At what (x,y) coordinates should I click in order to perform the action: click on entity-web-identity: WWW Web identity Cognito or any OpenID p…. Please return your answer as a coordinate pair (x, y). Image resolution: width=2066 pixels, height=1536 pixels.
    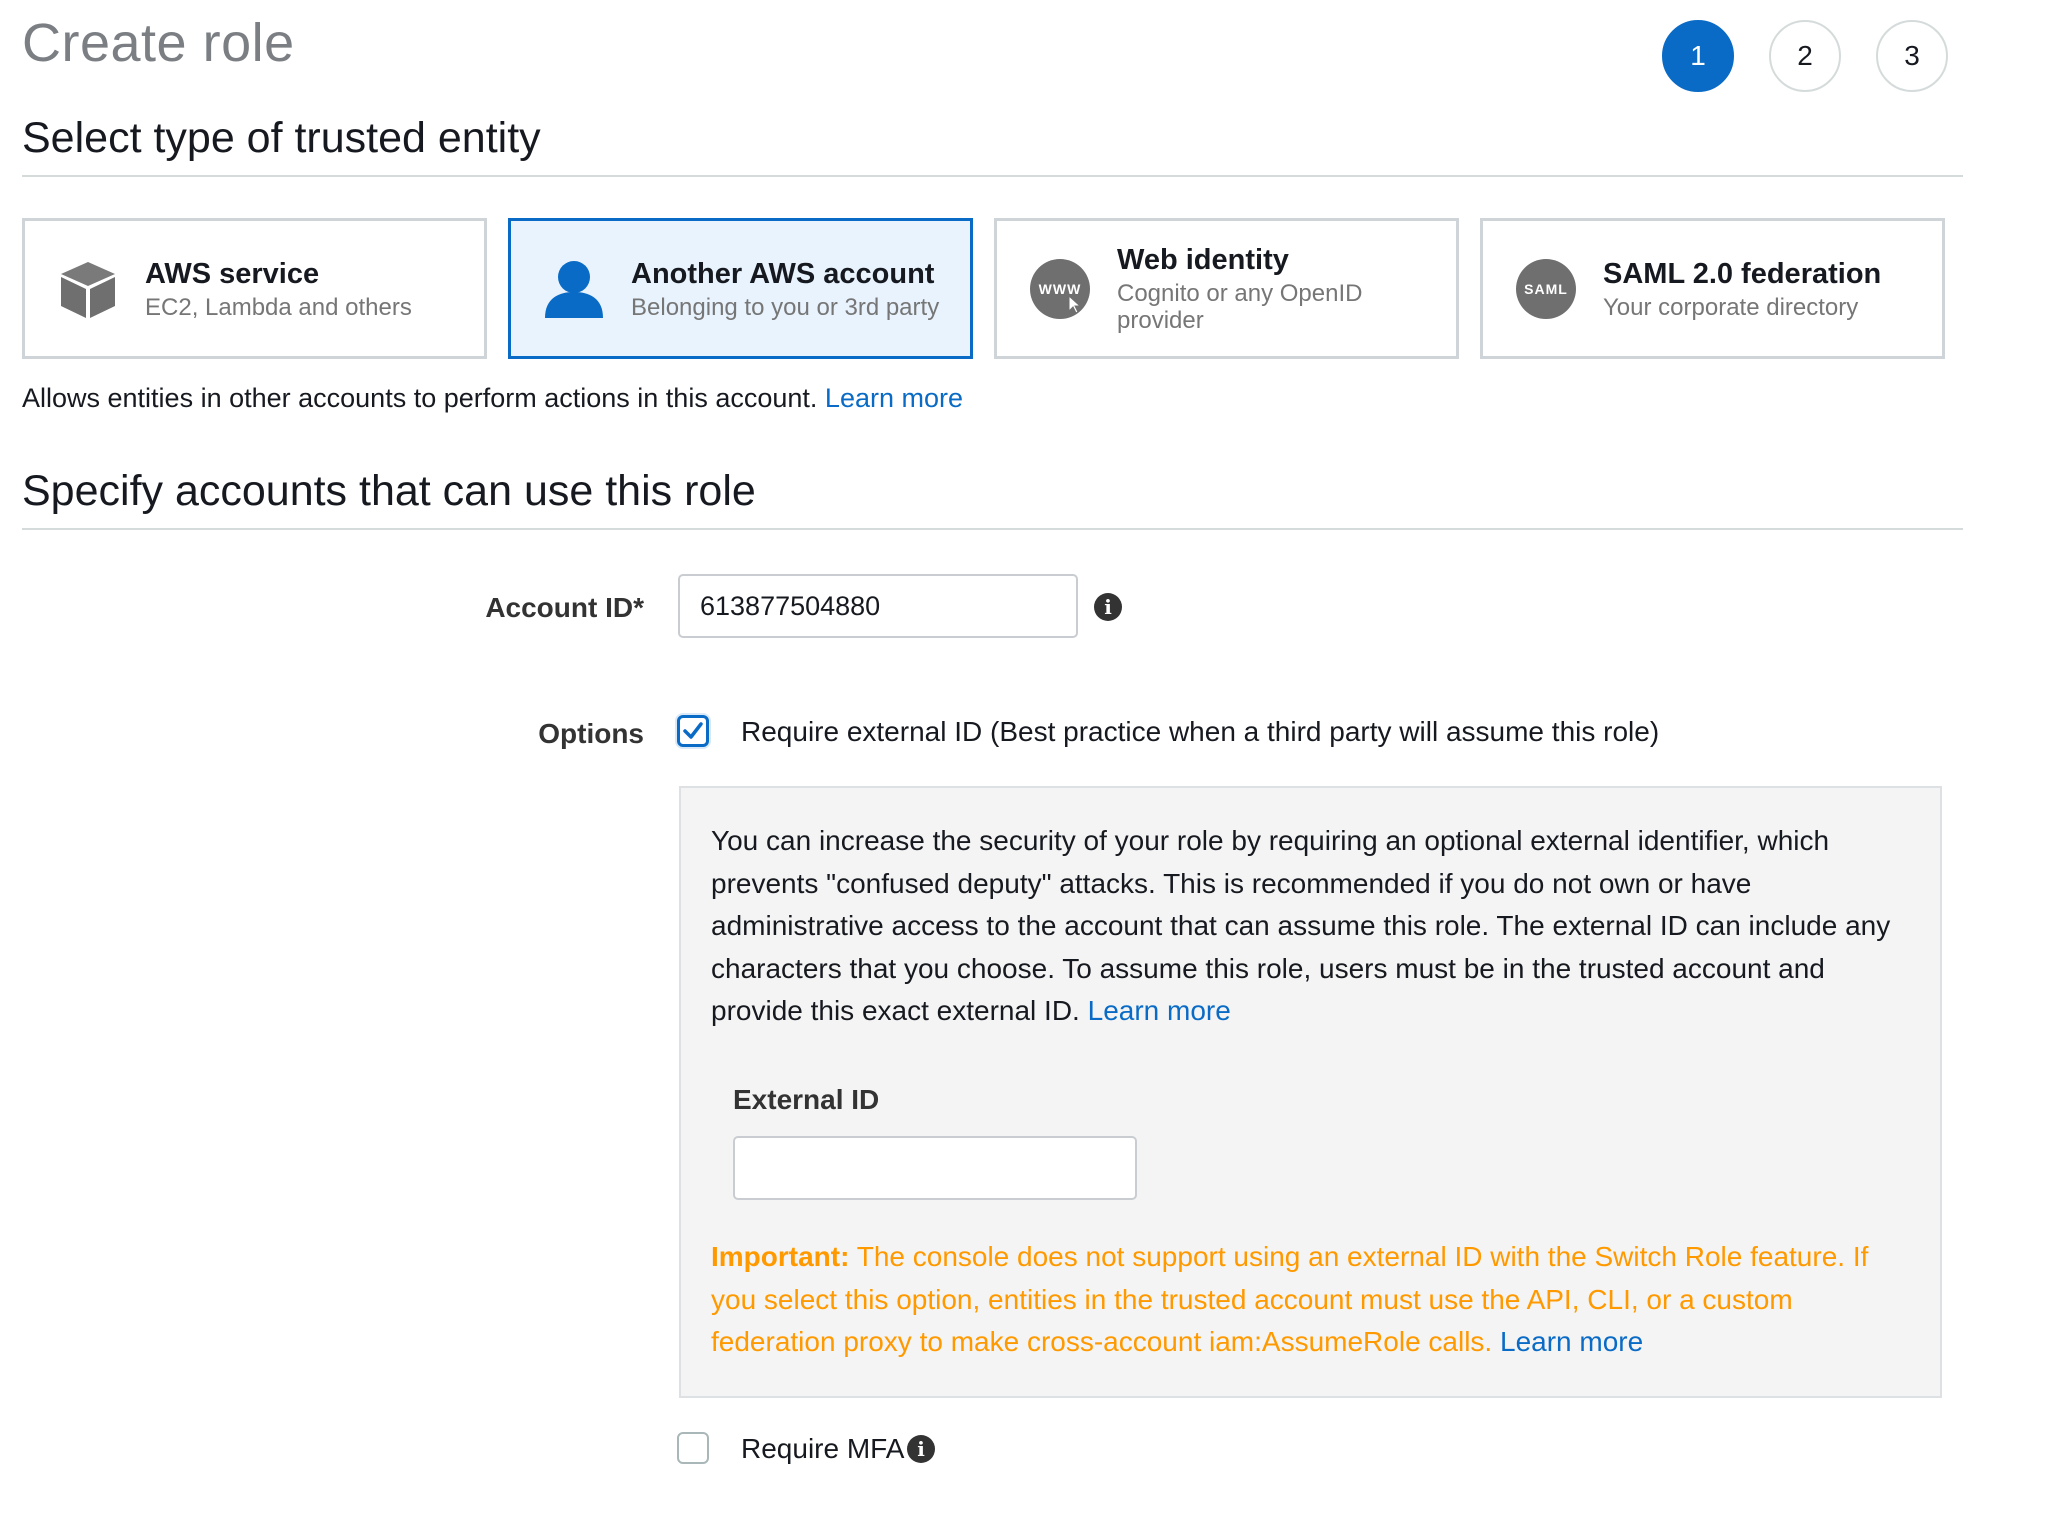
    Looking at the image, I should click on (1226, 288).